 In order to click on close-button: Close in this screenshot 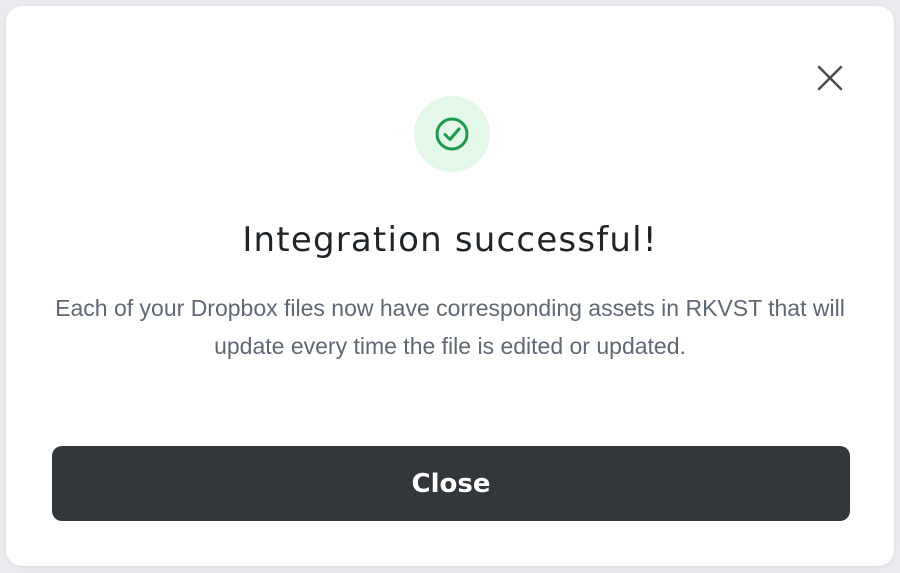, I will do `click(451, 483)`.